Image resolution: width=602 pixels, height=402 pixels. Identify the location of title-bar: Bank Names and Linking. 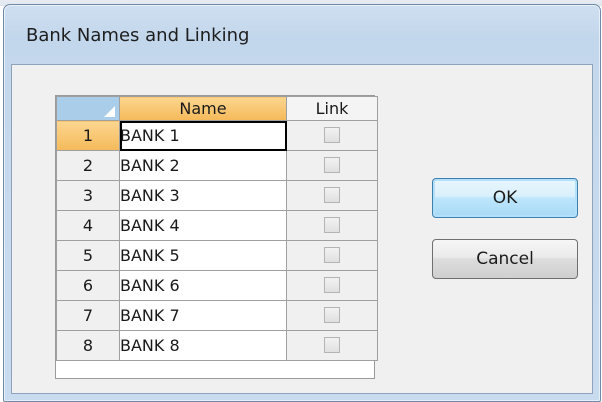
(302, 35).